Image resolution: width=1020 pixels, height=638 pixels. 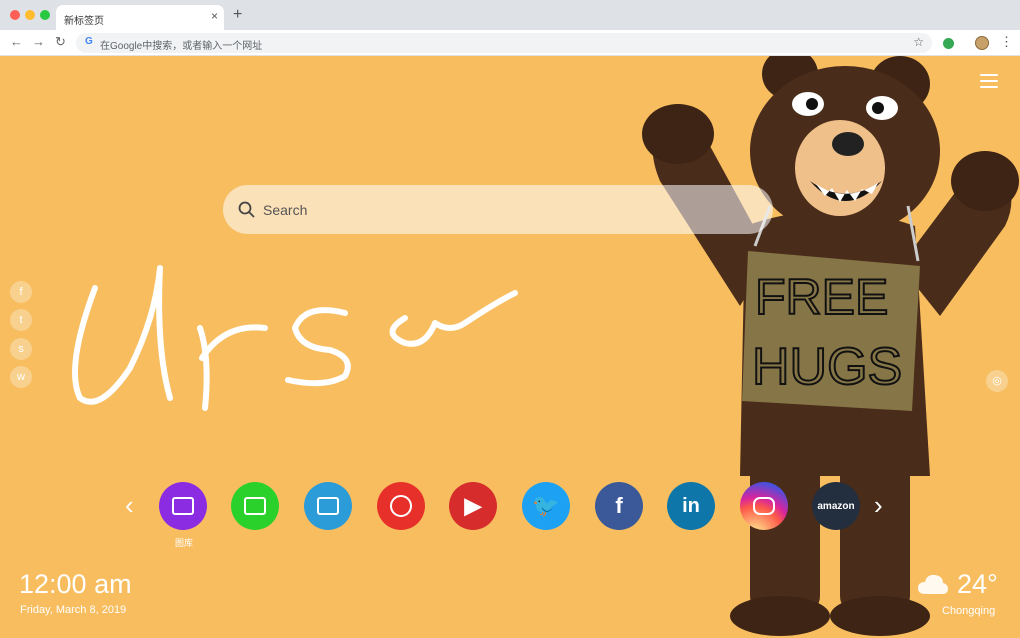 I want to click on app-amazon-button: amazon, so click(x=836, y=506).